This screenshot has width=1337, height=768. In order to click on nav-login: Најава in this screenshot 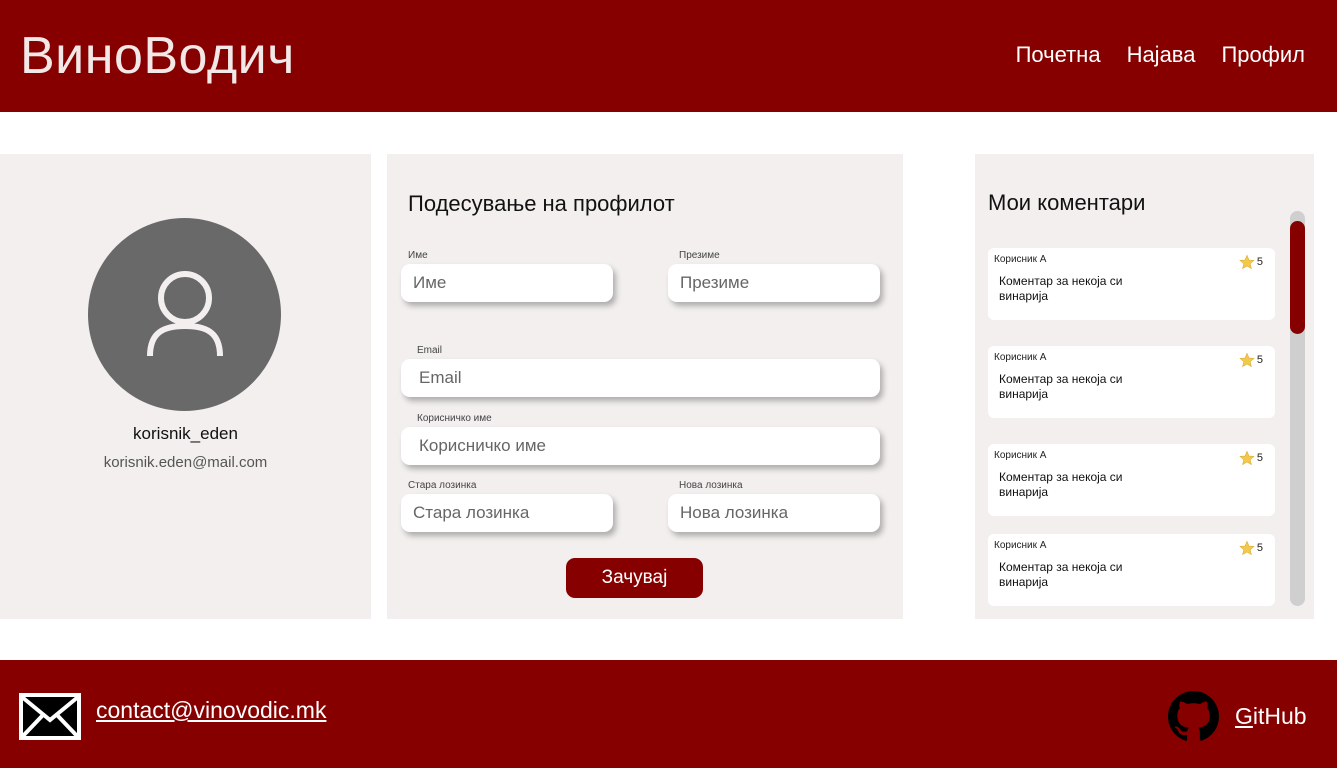, I will do `click(1161, 55)`.